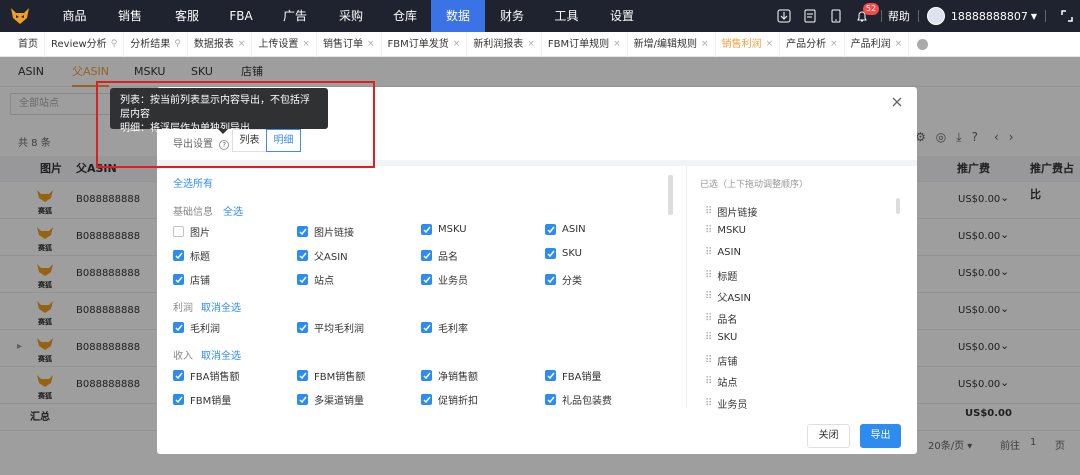  I want to click on field-checkbox: 礼品包装费, so click(578, 399).